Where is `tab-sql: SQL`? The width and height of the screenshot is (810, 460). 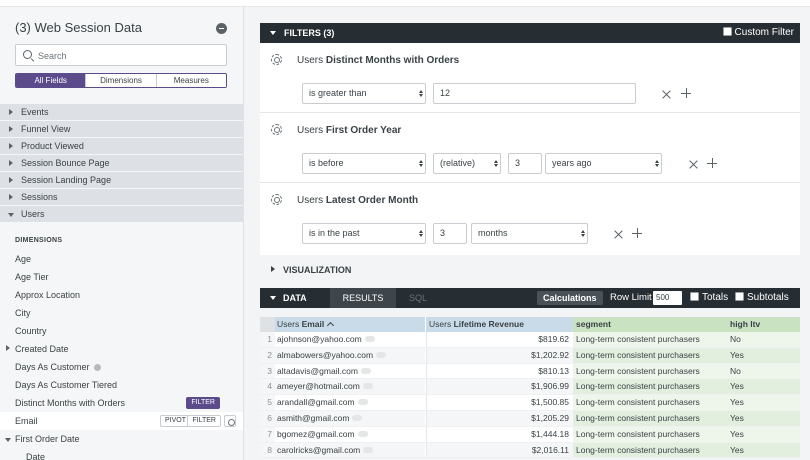 tab-sql: SQL is located at coordinates (418, 298).